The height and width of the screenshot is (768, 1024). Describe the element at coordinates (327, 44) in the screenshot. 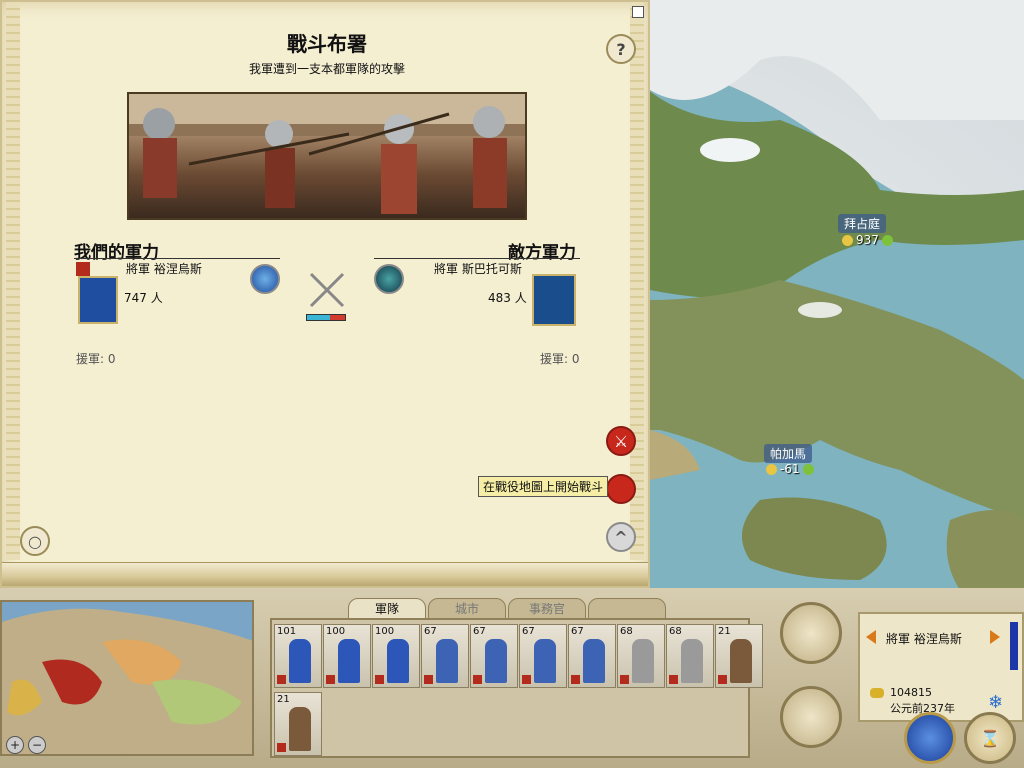

I see `scroll-title: 戰斗布署` at that location.